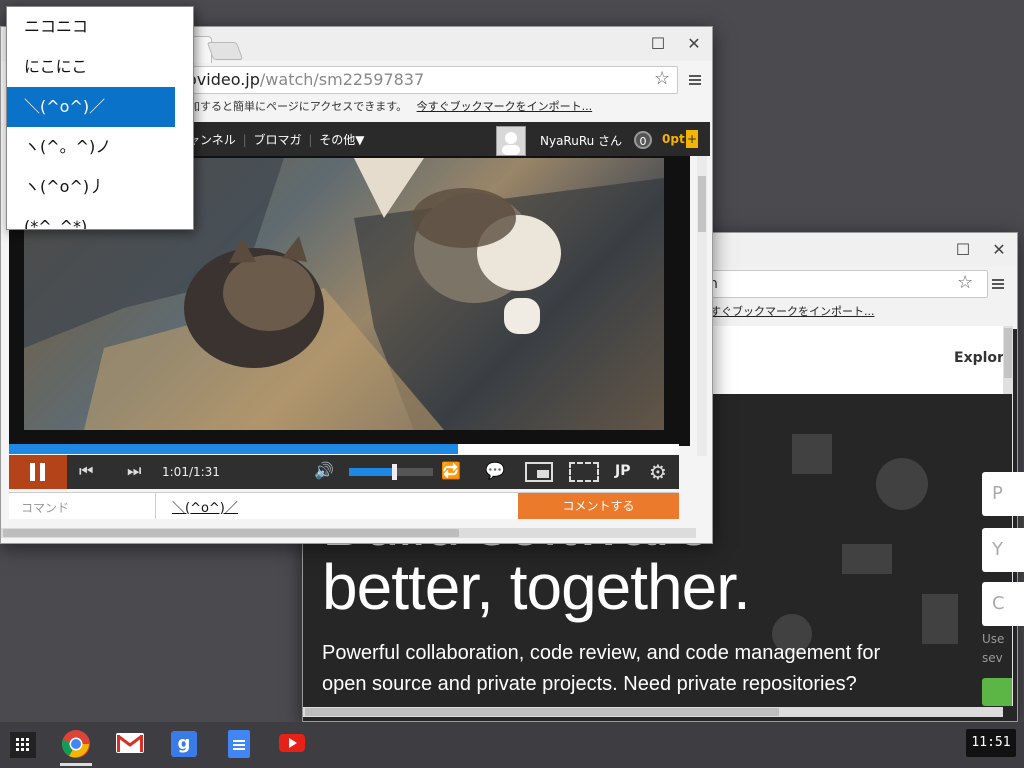 The image size is (1024, 768). Describe the element at coordinates (342, 79) in the screenshot. I see `address-path: /watch/sm22597837` at that location.